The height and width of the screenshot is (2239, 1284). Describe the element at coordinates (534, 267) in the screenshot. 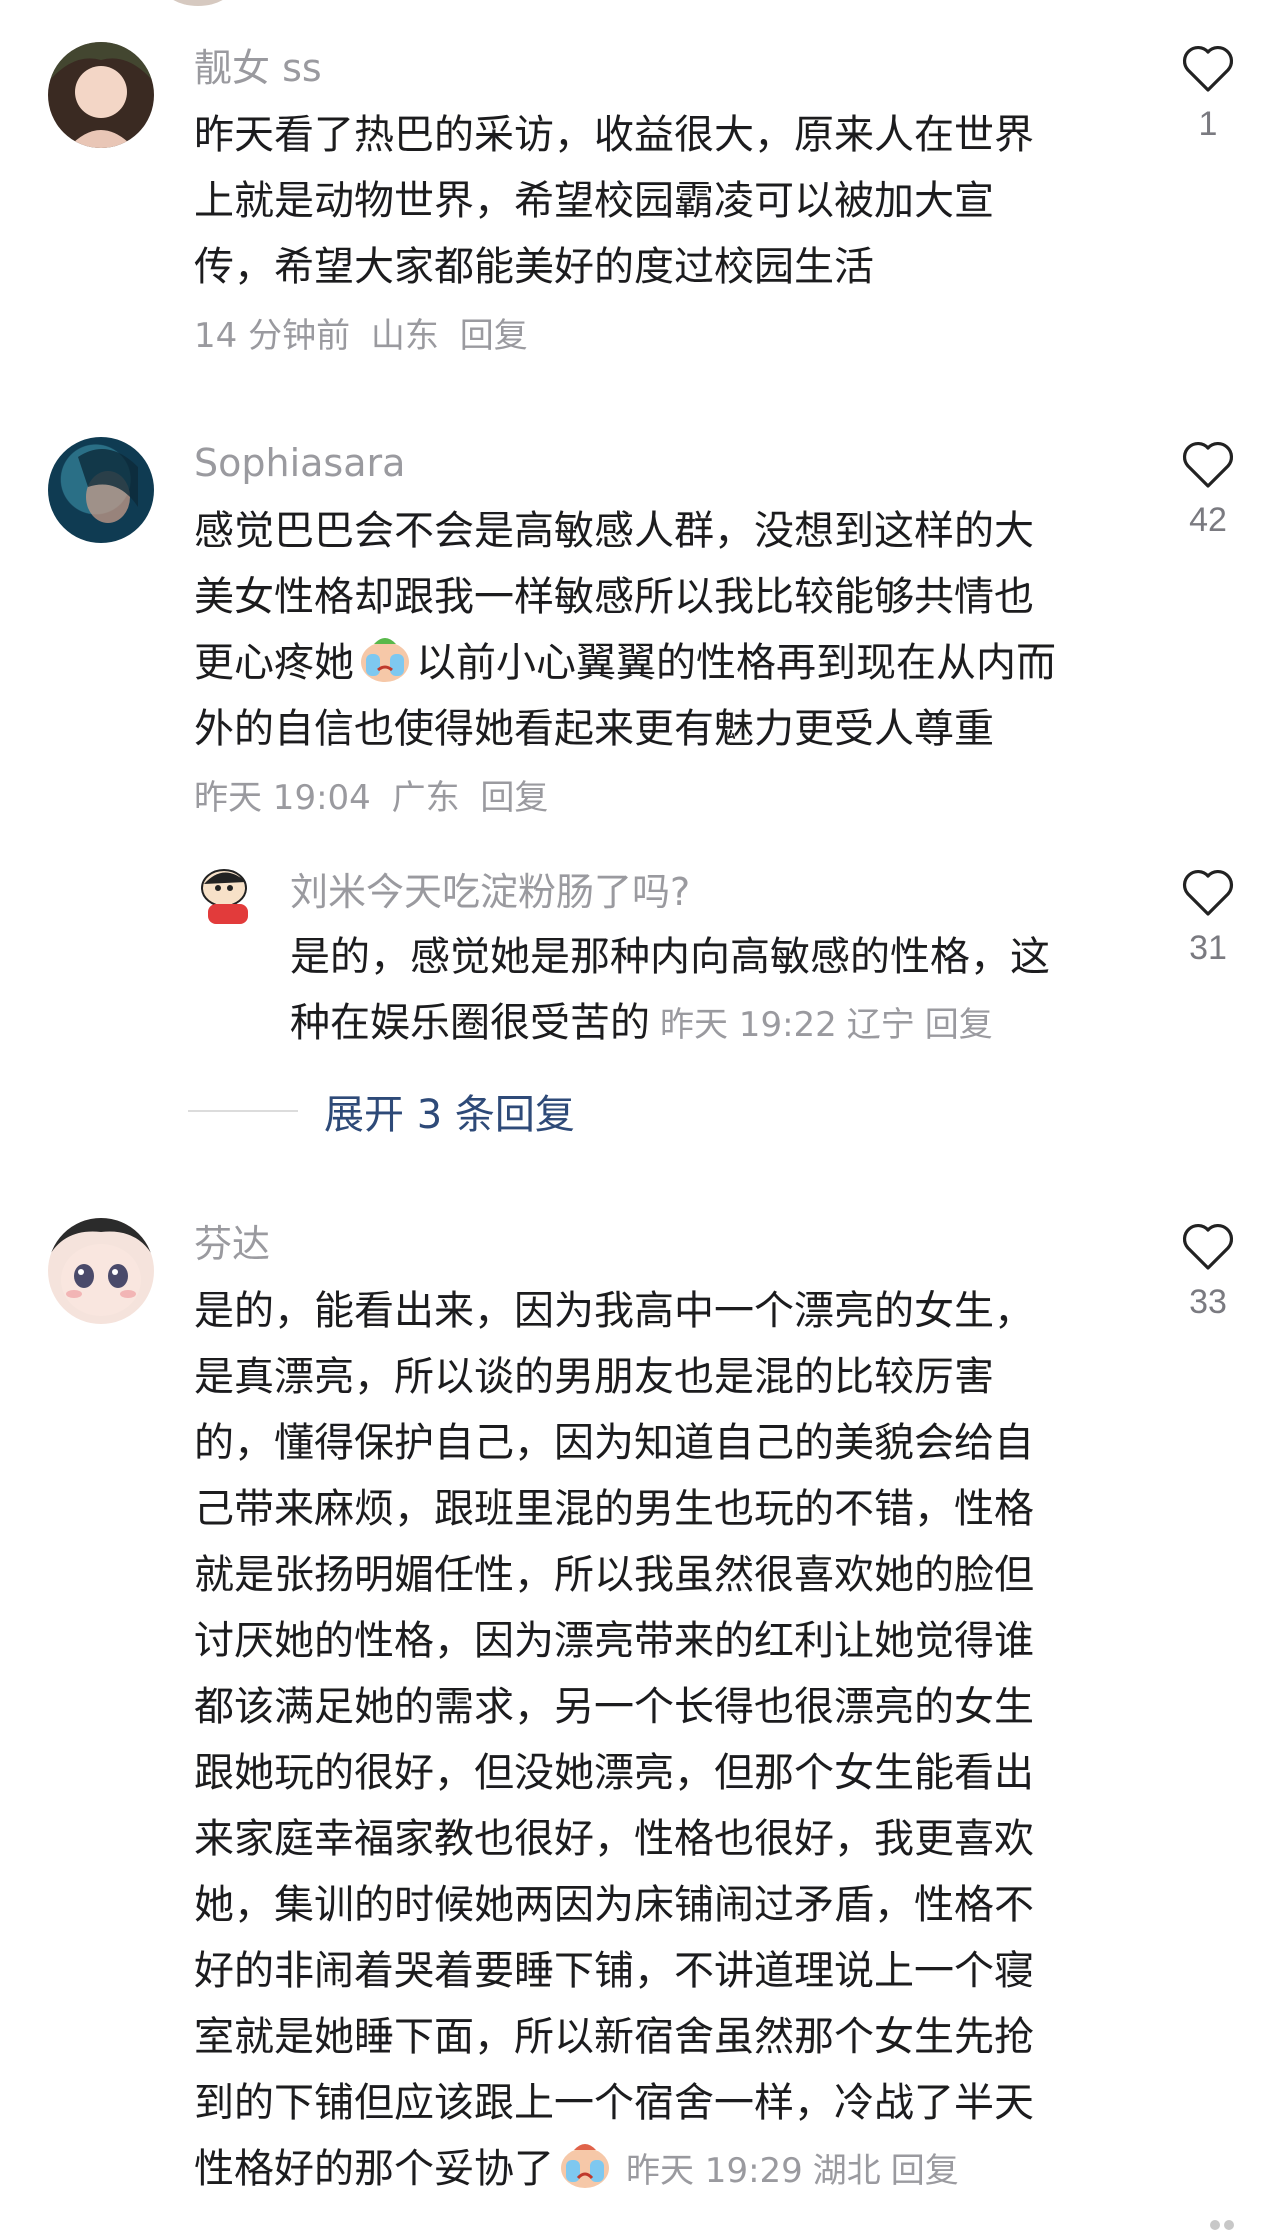

I see `comment-line: 传，希望大家都能美好的度过校园生活` at that location.